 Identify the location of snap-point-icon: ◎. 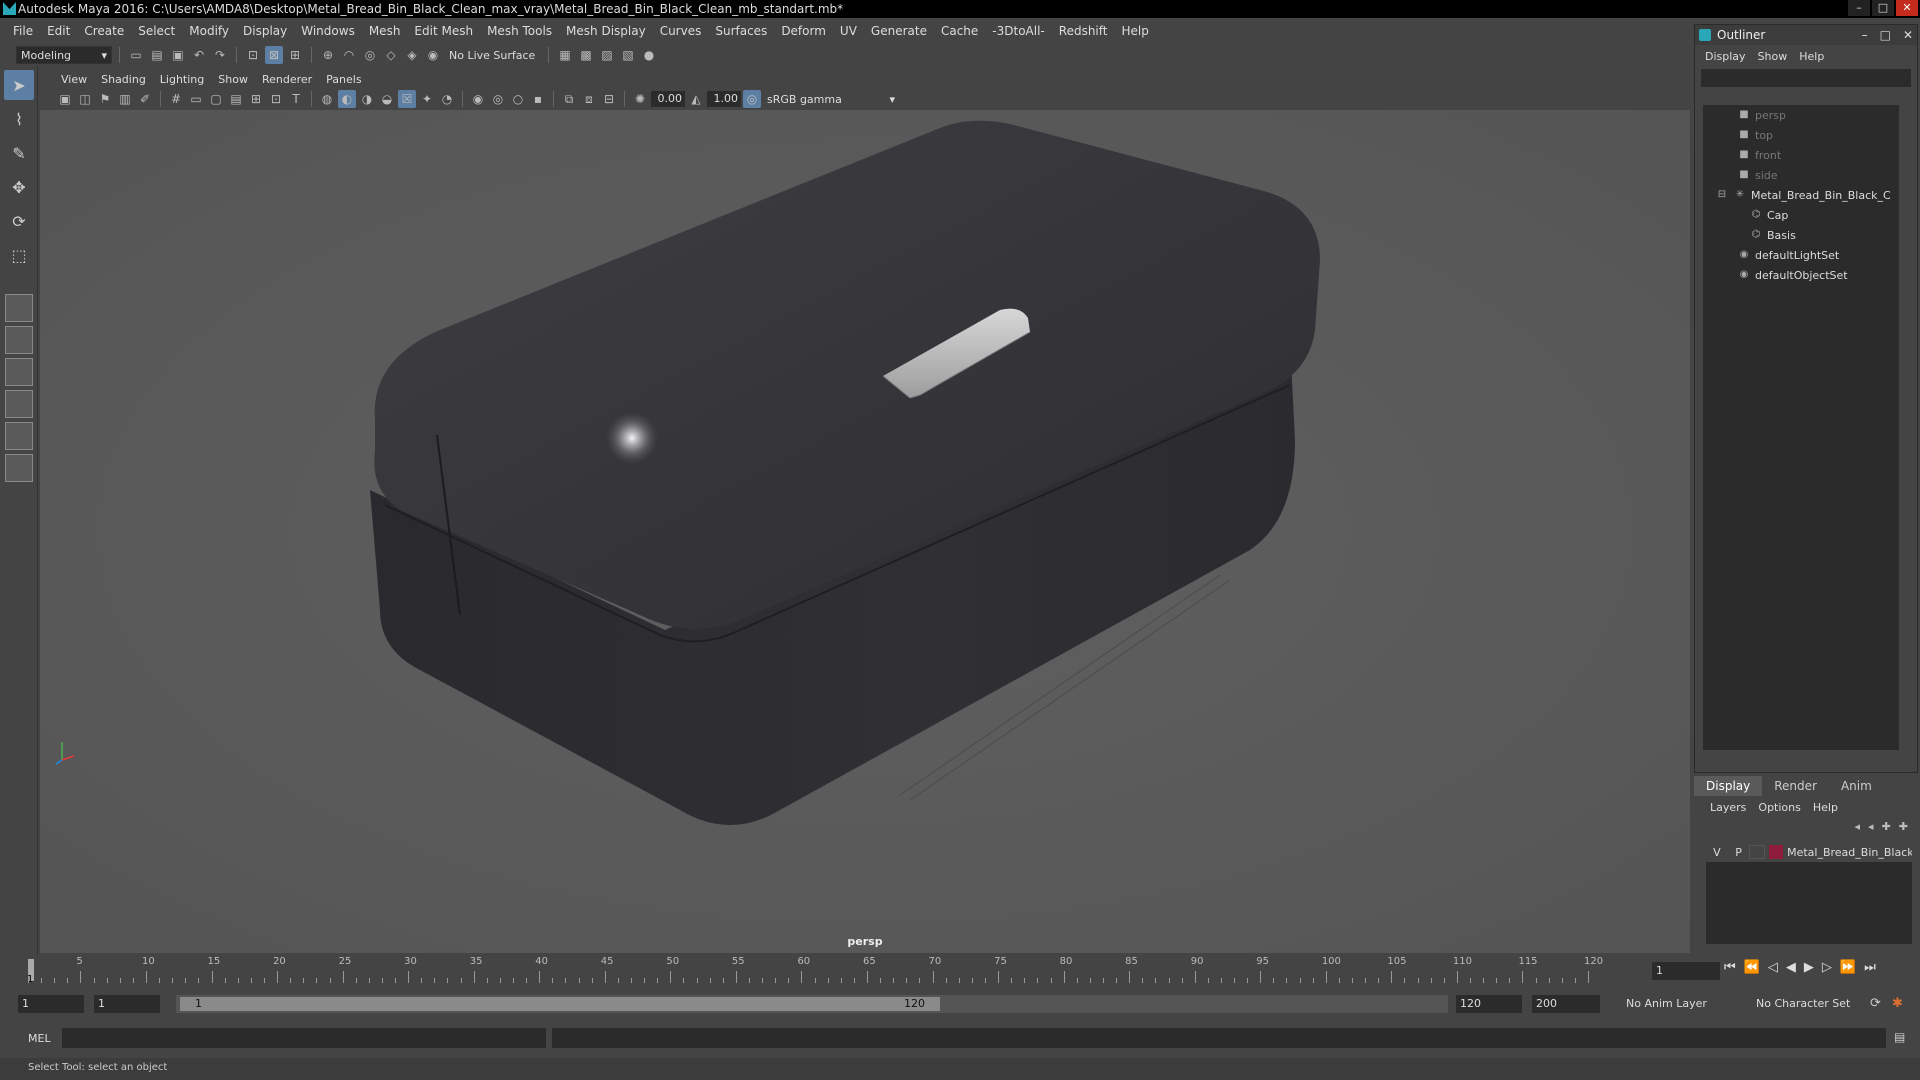
(370, 55).